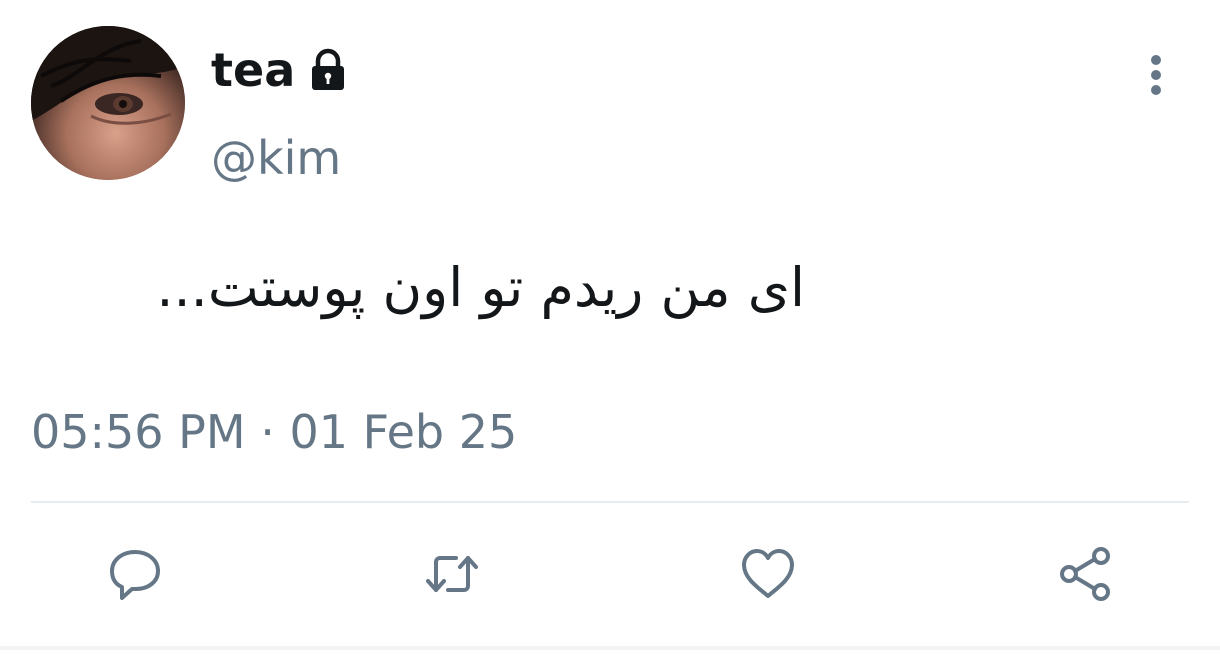  What do you see at coordinates (328, 69) in the screenshot?
I see `lock-icon` at bounding box center [328, 69].